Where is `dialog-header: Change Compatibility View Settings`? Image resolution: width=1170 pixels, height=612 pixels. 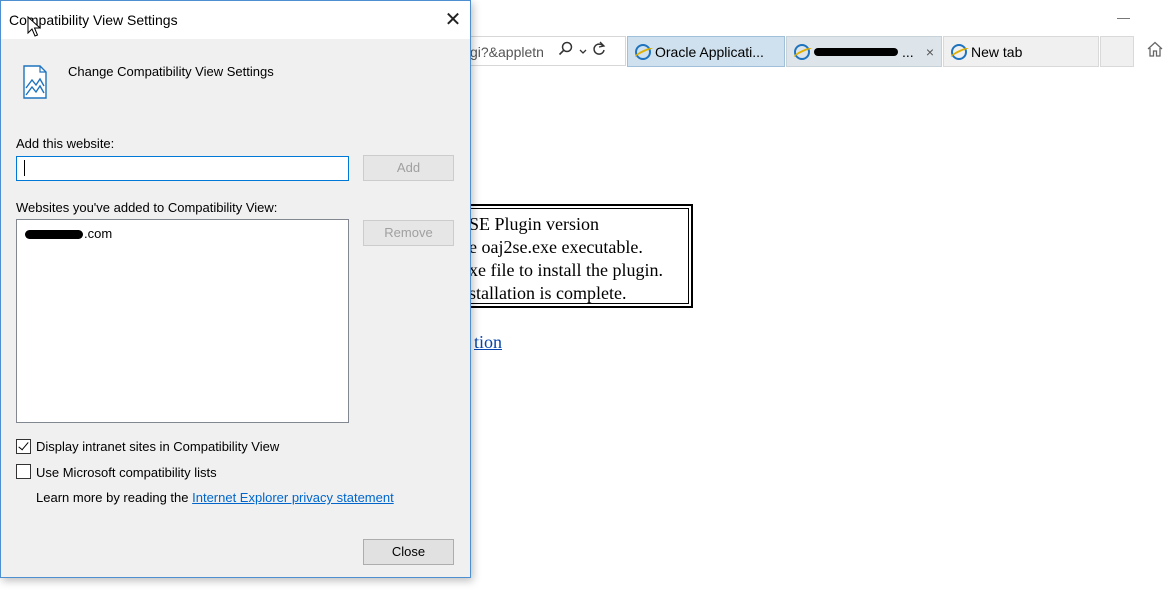 dialog-header: Change Compatibility View Settings is located at coordinates (171, 71).